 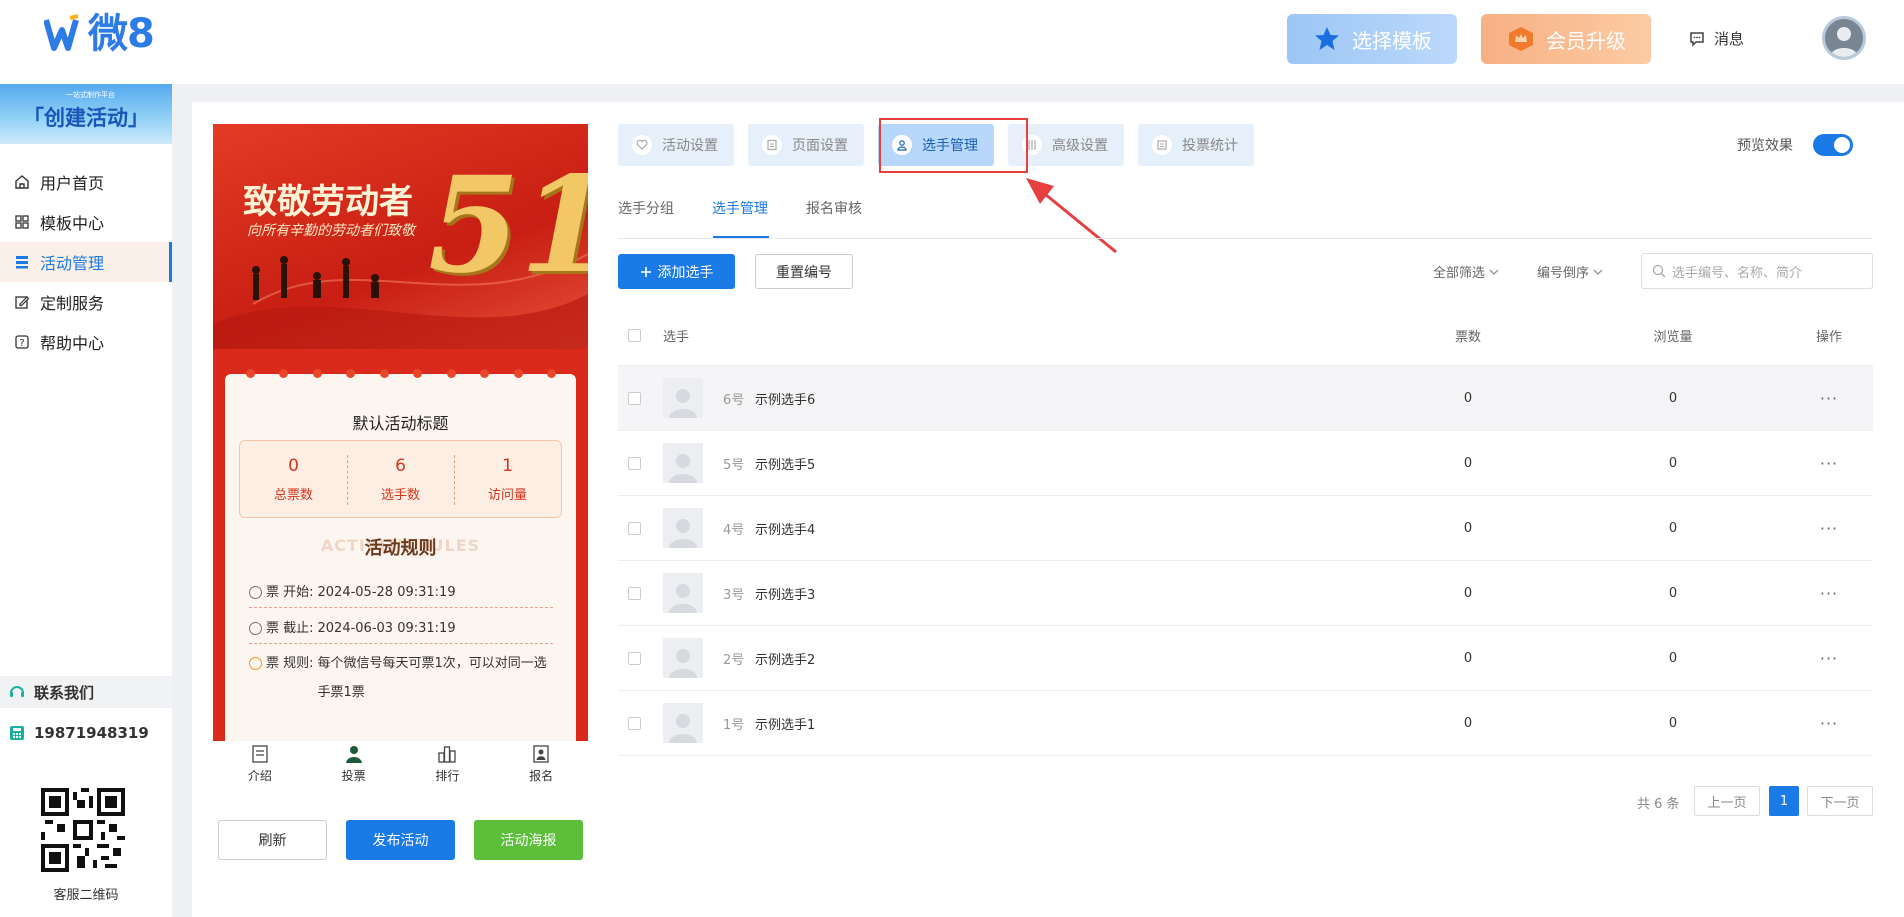 I want to click on rule-value: 2024-05-28 09:31:19, so click(x=386, y=592).